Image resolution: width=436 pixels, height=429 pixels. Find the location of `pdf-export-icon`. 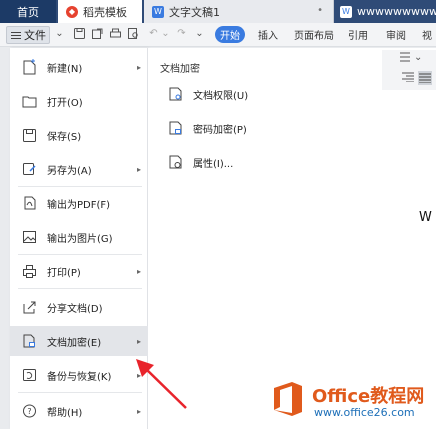

pdf-export-icon is located at coordinates (29, 203).